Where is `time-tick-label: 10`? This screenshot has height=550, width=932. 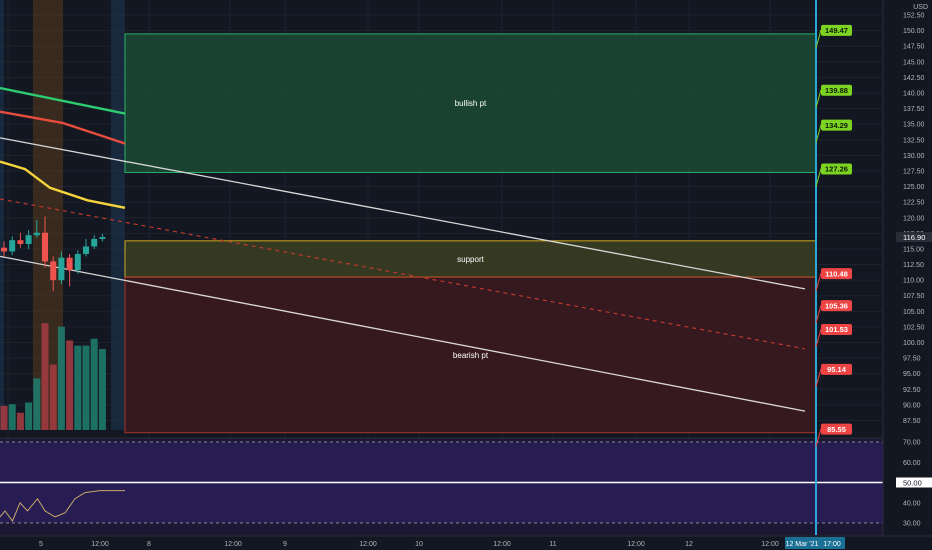 time-tick-label: 10 is located at coordinates (419, 544).